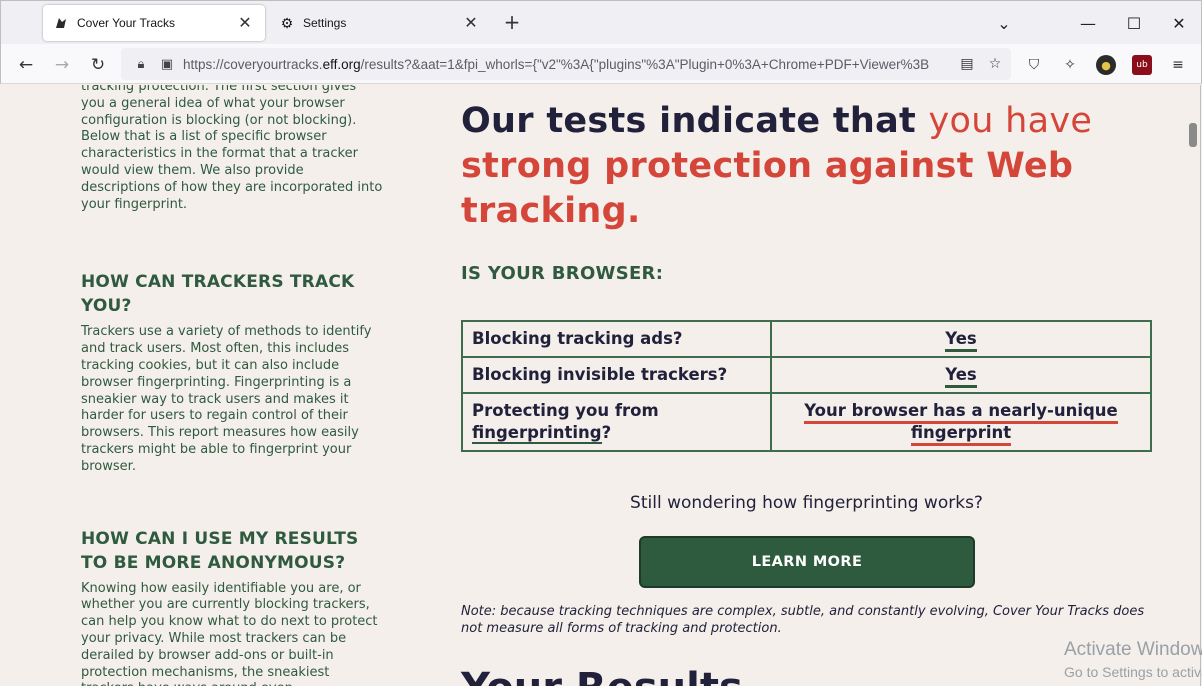 This screenshot has height=686, width=1202. I want to click on tab-label: Settings, so click(325, 23).